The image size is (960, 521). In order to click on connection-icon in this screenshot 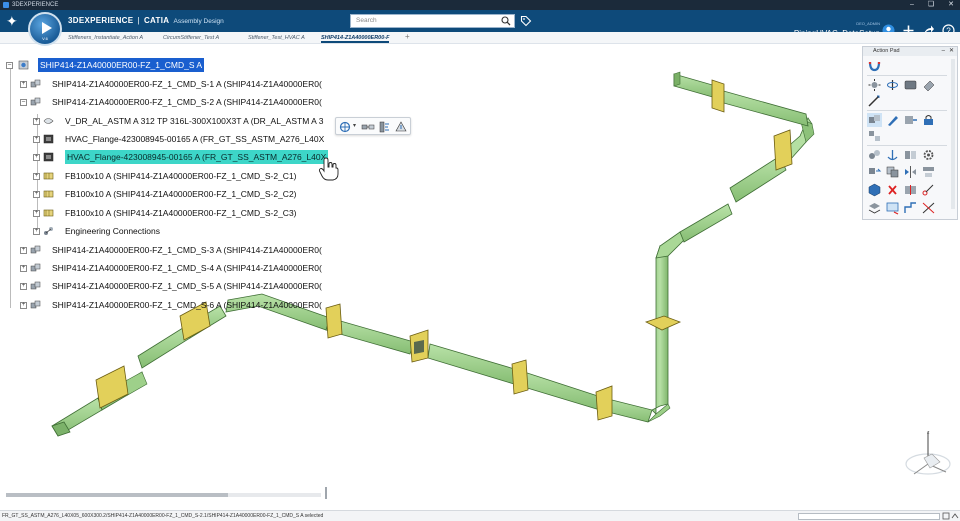, I will do `click(874, 155)`.